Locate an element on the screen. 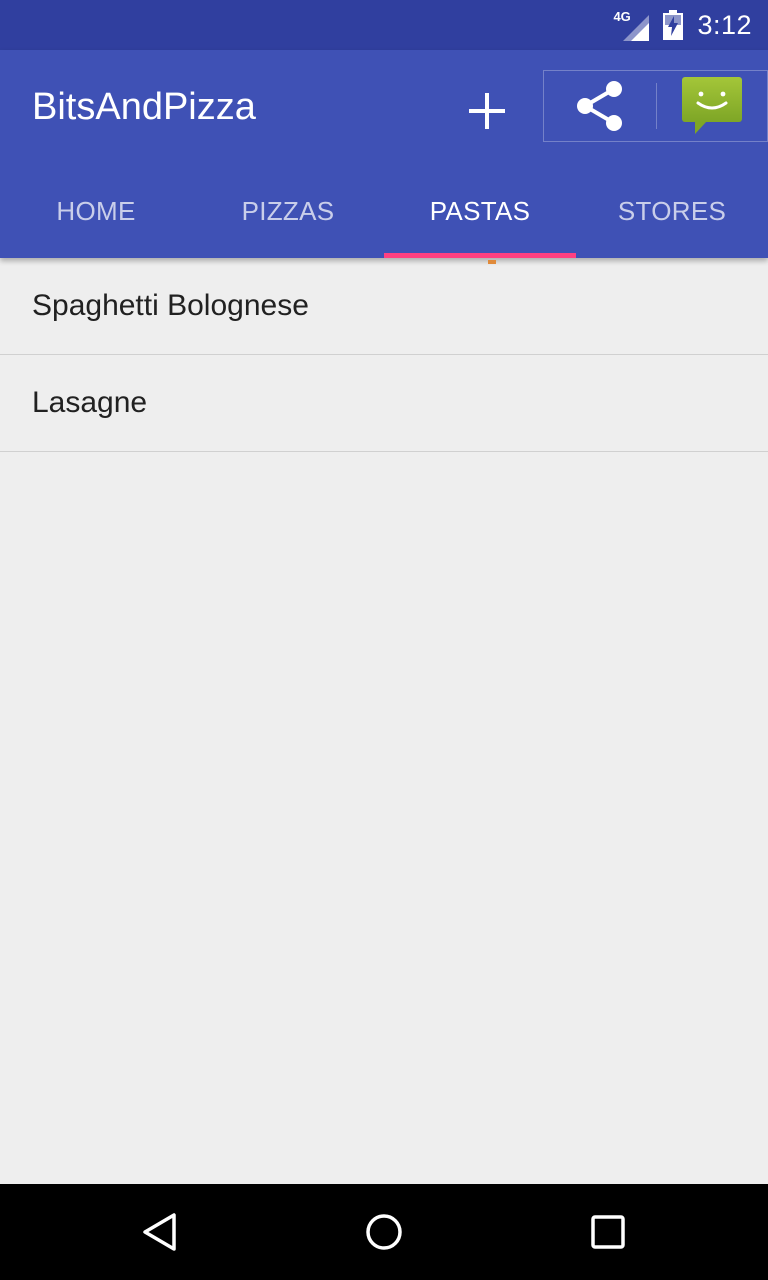 The height and width of the screenshot is (1280, 768). home-button is located at coordinates (384, 1232).